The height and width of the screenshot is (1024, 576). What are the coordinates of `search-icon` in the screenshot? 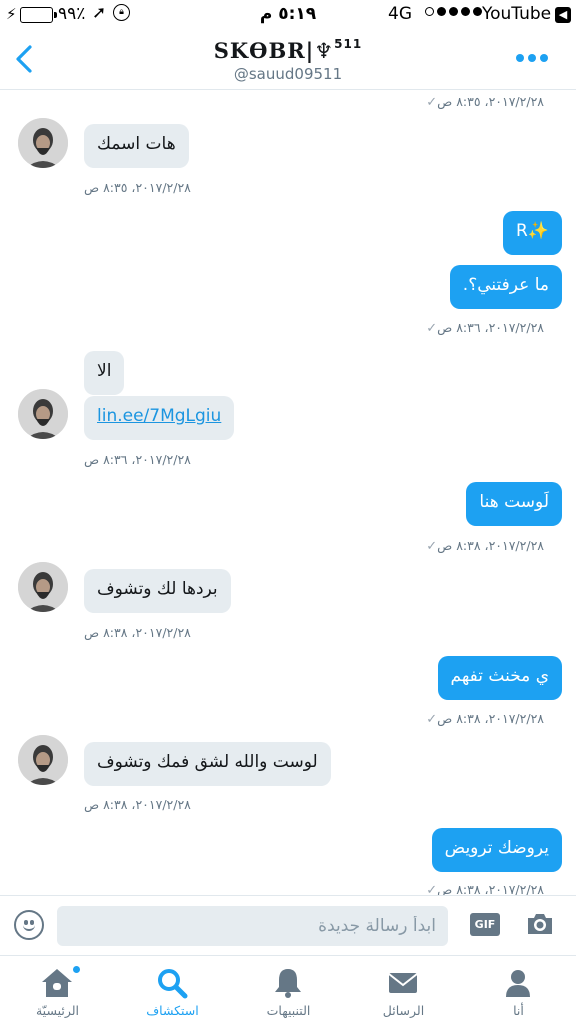 It's located at (173, 984).